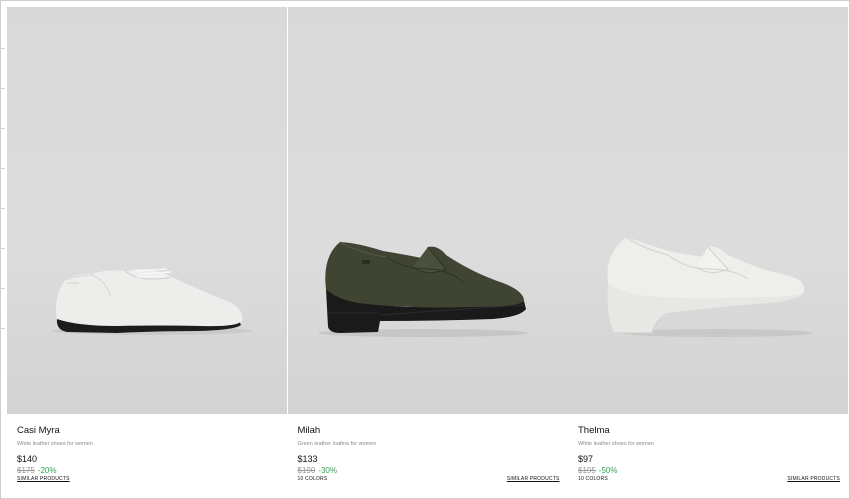 The image size is (850, 499). Describe the element at coordinates (429, 431) in the screenshot. I see `product-name: Milah` at that location.